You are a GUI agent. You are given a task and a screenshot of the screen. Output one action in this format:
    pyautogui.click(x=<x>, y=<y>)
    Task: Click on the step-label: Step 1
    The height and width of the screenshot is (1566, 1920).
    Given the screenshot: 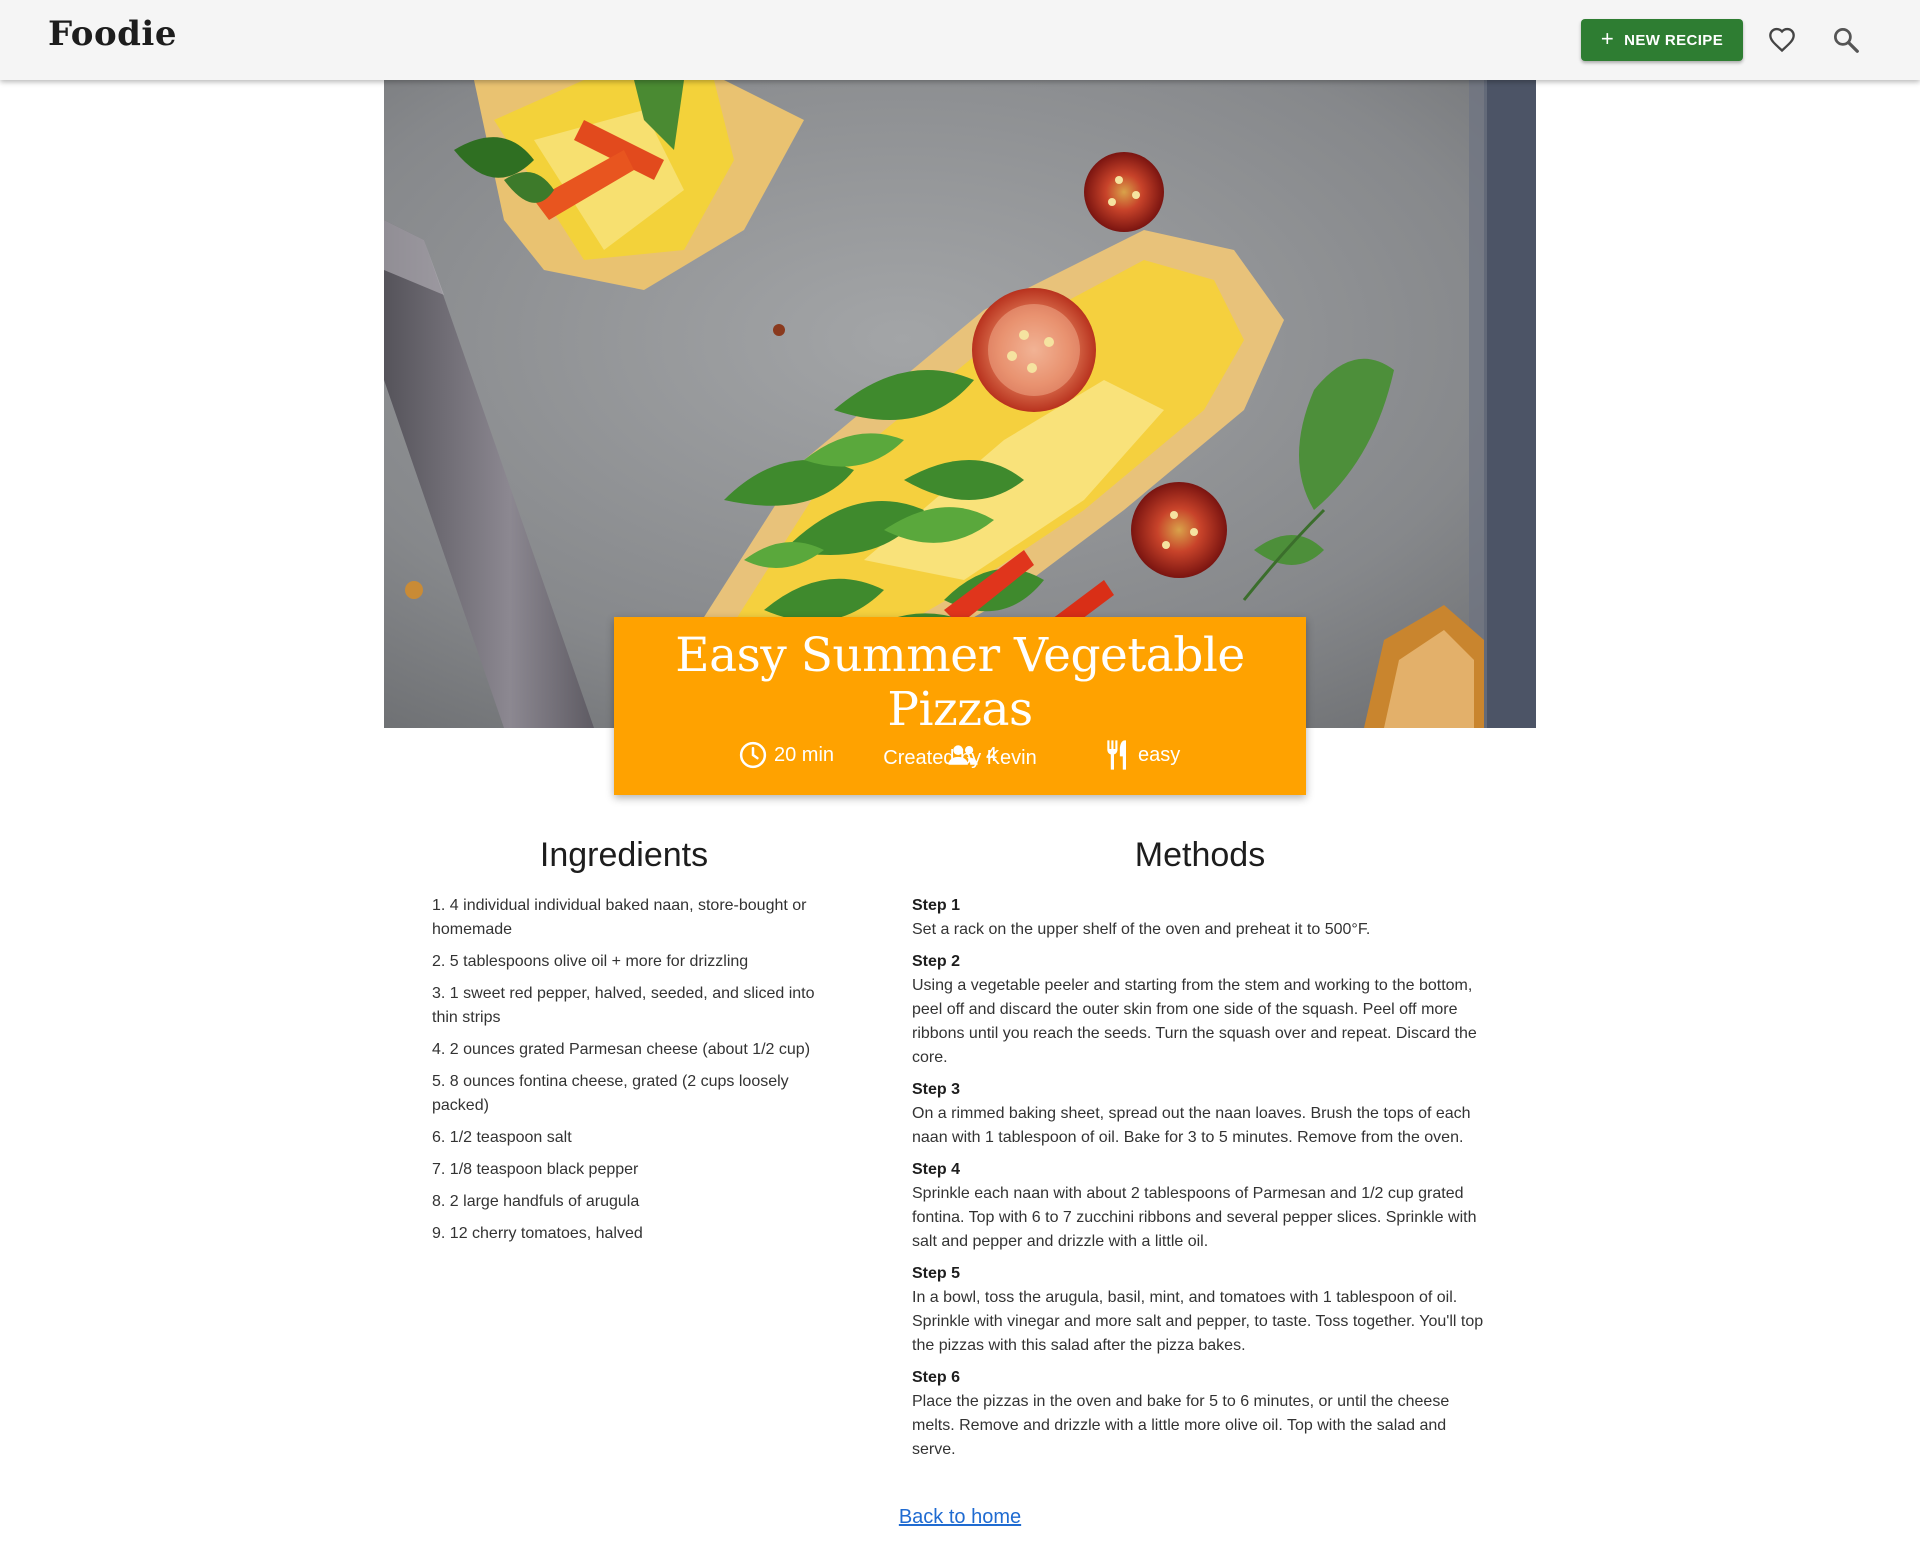 What is the action you would take?
    pyautogui.click(x=936, y=905)
    